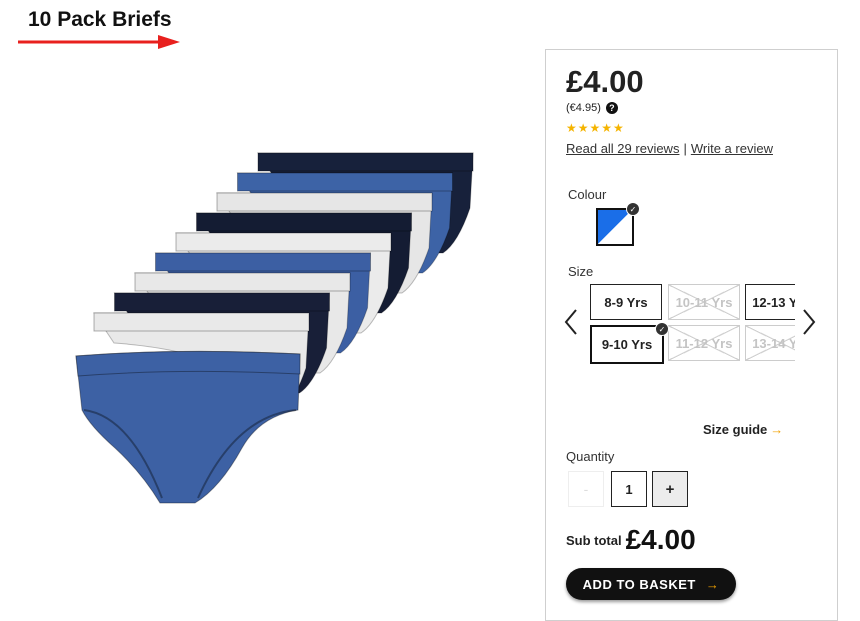  I want to click on size-button-9-10: 9-10 Yrs, so click(627, 344).